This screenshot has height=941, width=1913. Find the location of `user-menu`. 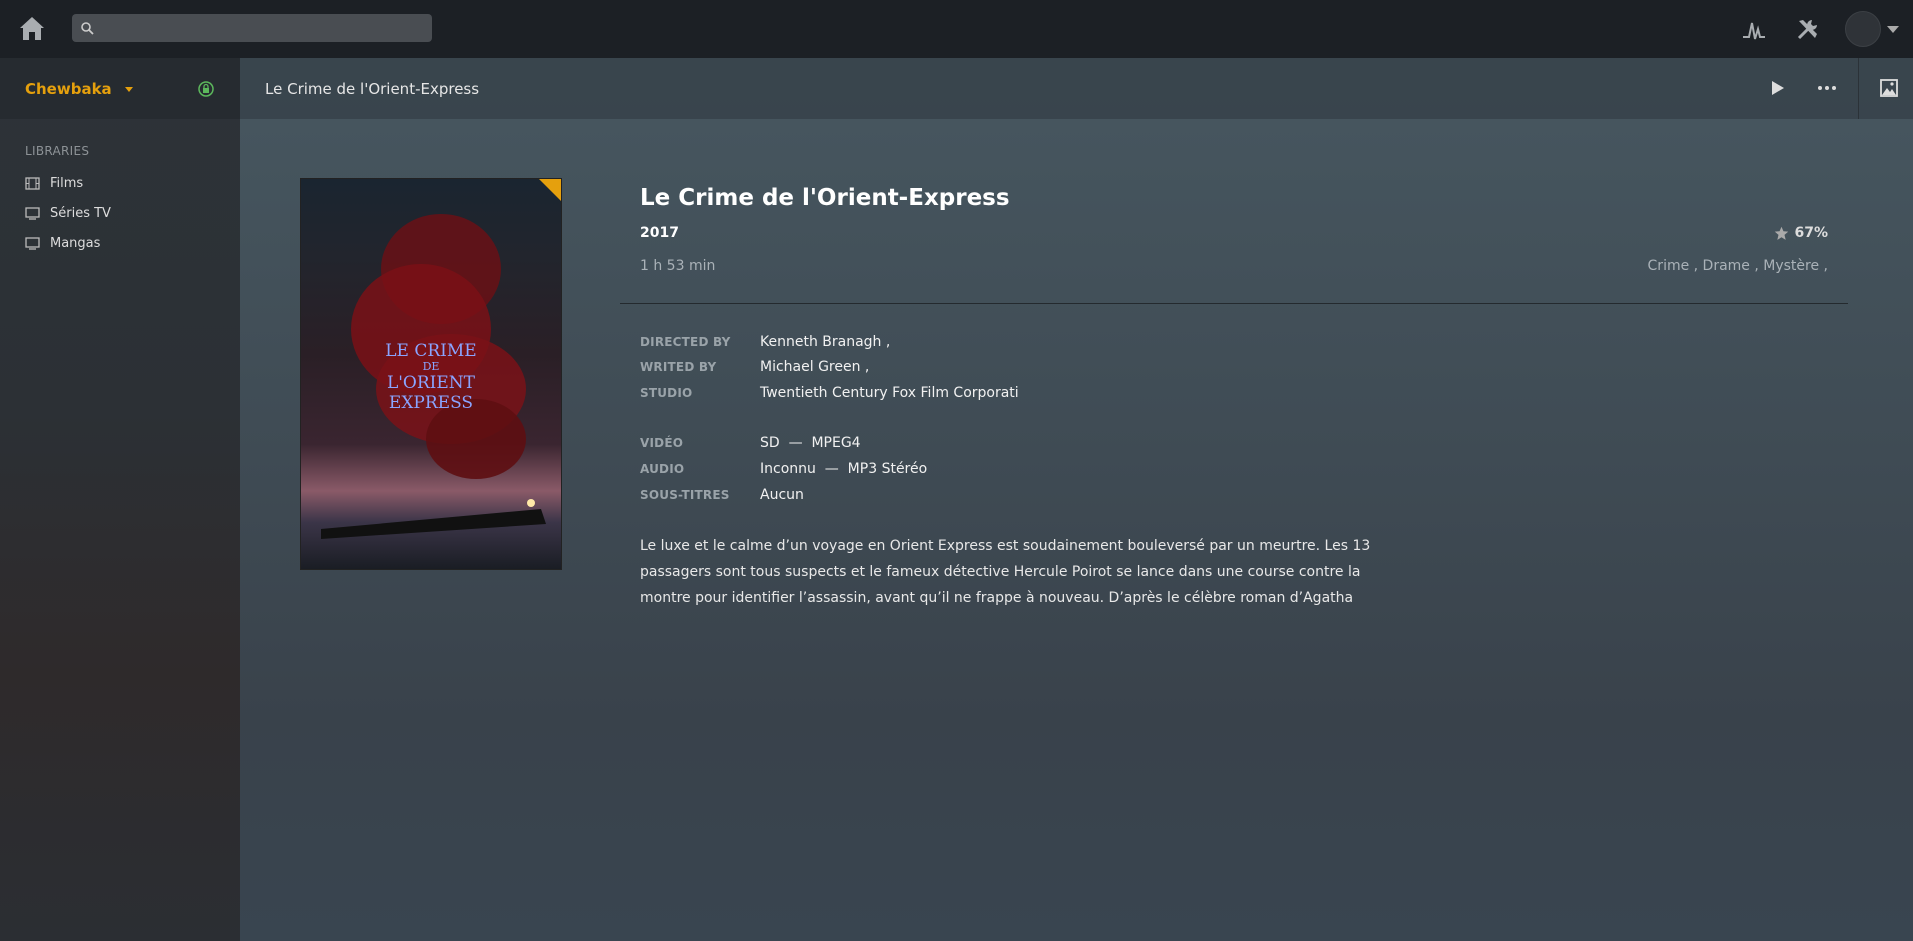

user-menu is located at coordinates (1872, 29).